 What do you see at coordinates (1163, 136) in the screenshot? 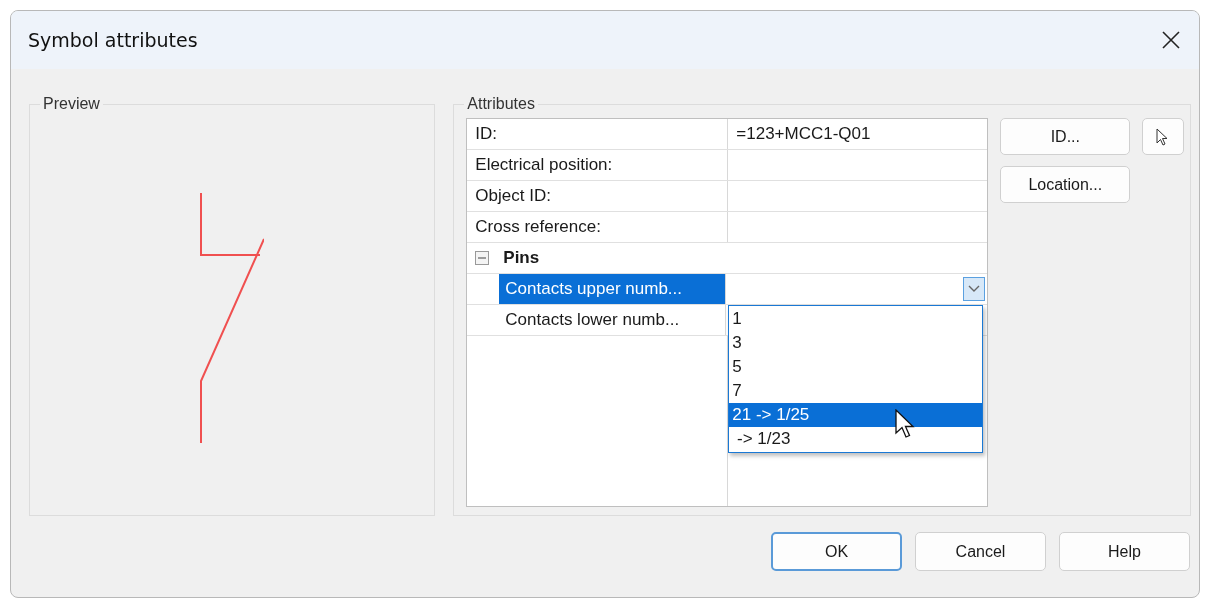
I see `pick-button` at bounding box center [1163, 136].